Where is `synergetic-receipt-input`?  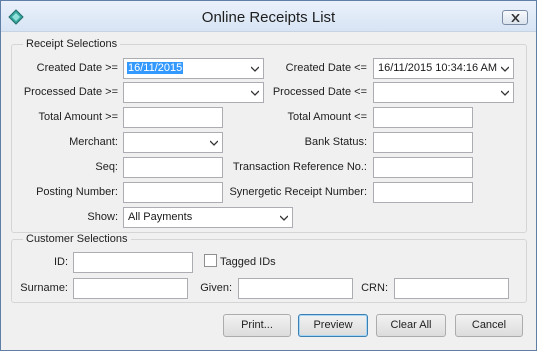 synergetic-receipt-input is located at coordinates (423, 192).